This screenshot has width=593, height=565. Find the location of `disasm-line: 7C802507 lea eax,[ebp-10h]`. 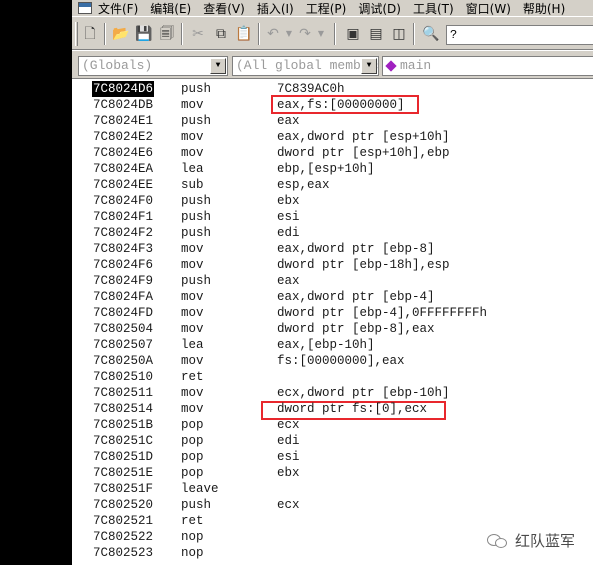

disasm-line: 7C802507 lea eax,[ebp-10h] is located at coordinates (332, 345).